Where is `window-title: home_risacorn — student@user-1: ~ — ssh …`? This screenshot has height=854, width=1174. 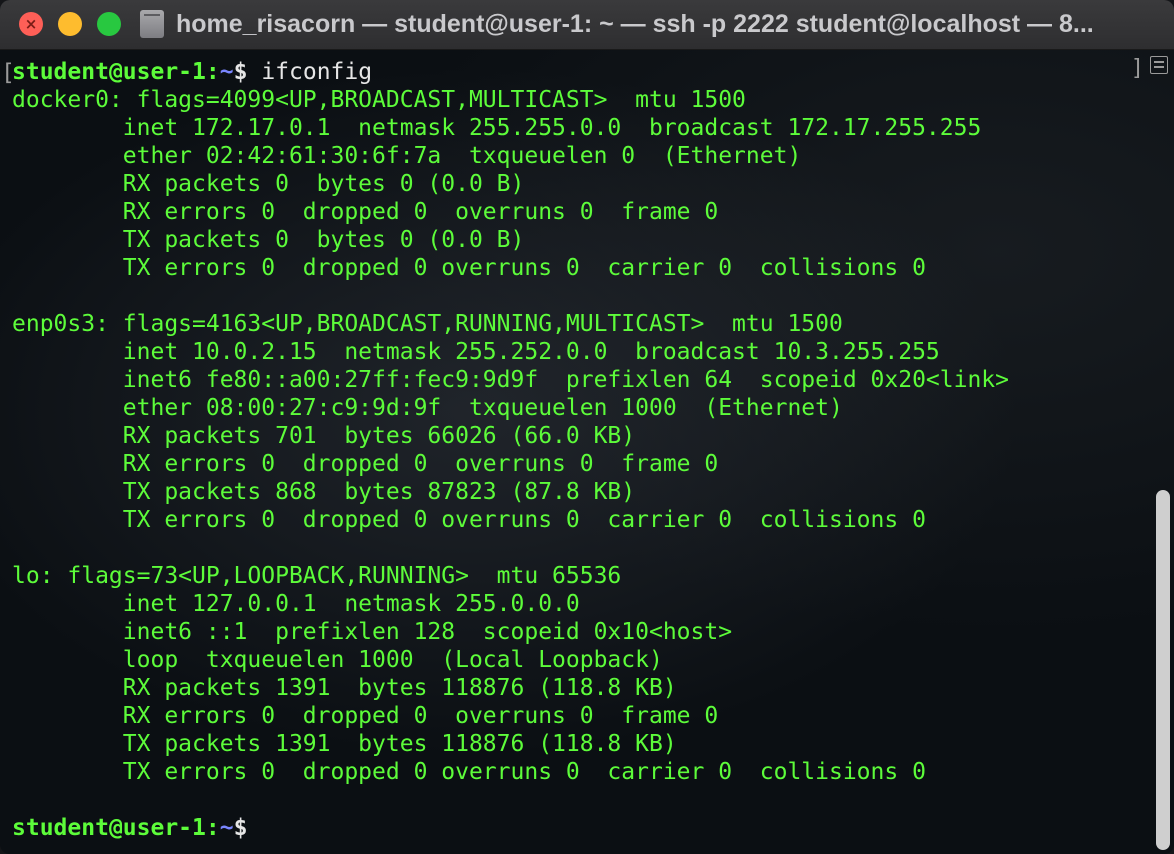
window-title: home_risacorn — student@user-1: ~ — ssh … is located at coordinates (635, 24).